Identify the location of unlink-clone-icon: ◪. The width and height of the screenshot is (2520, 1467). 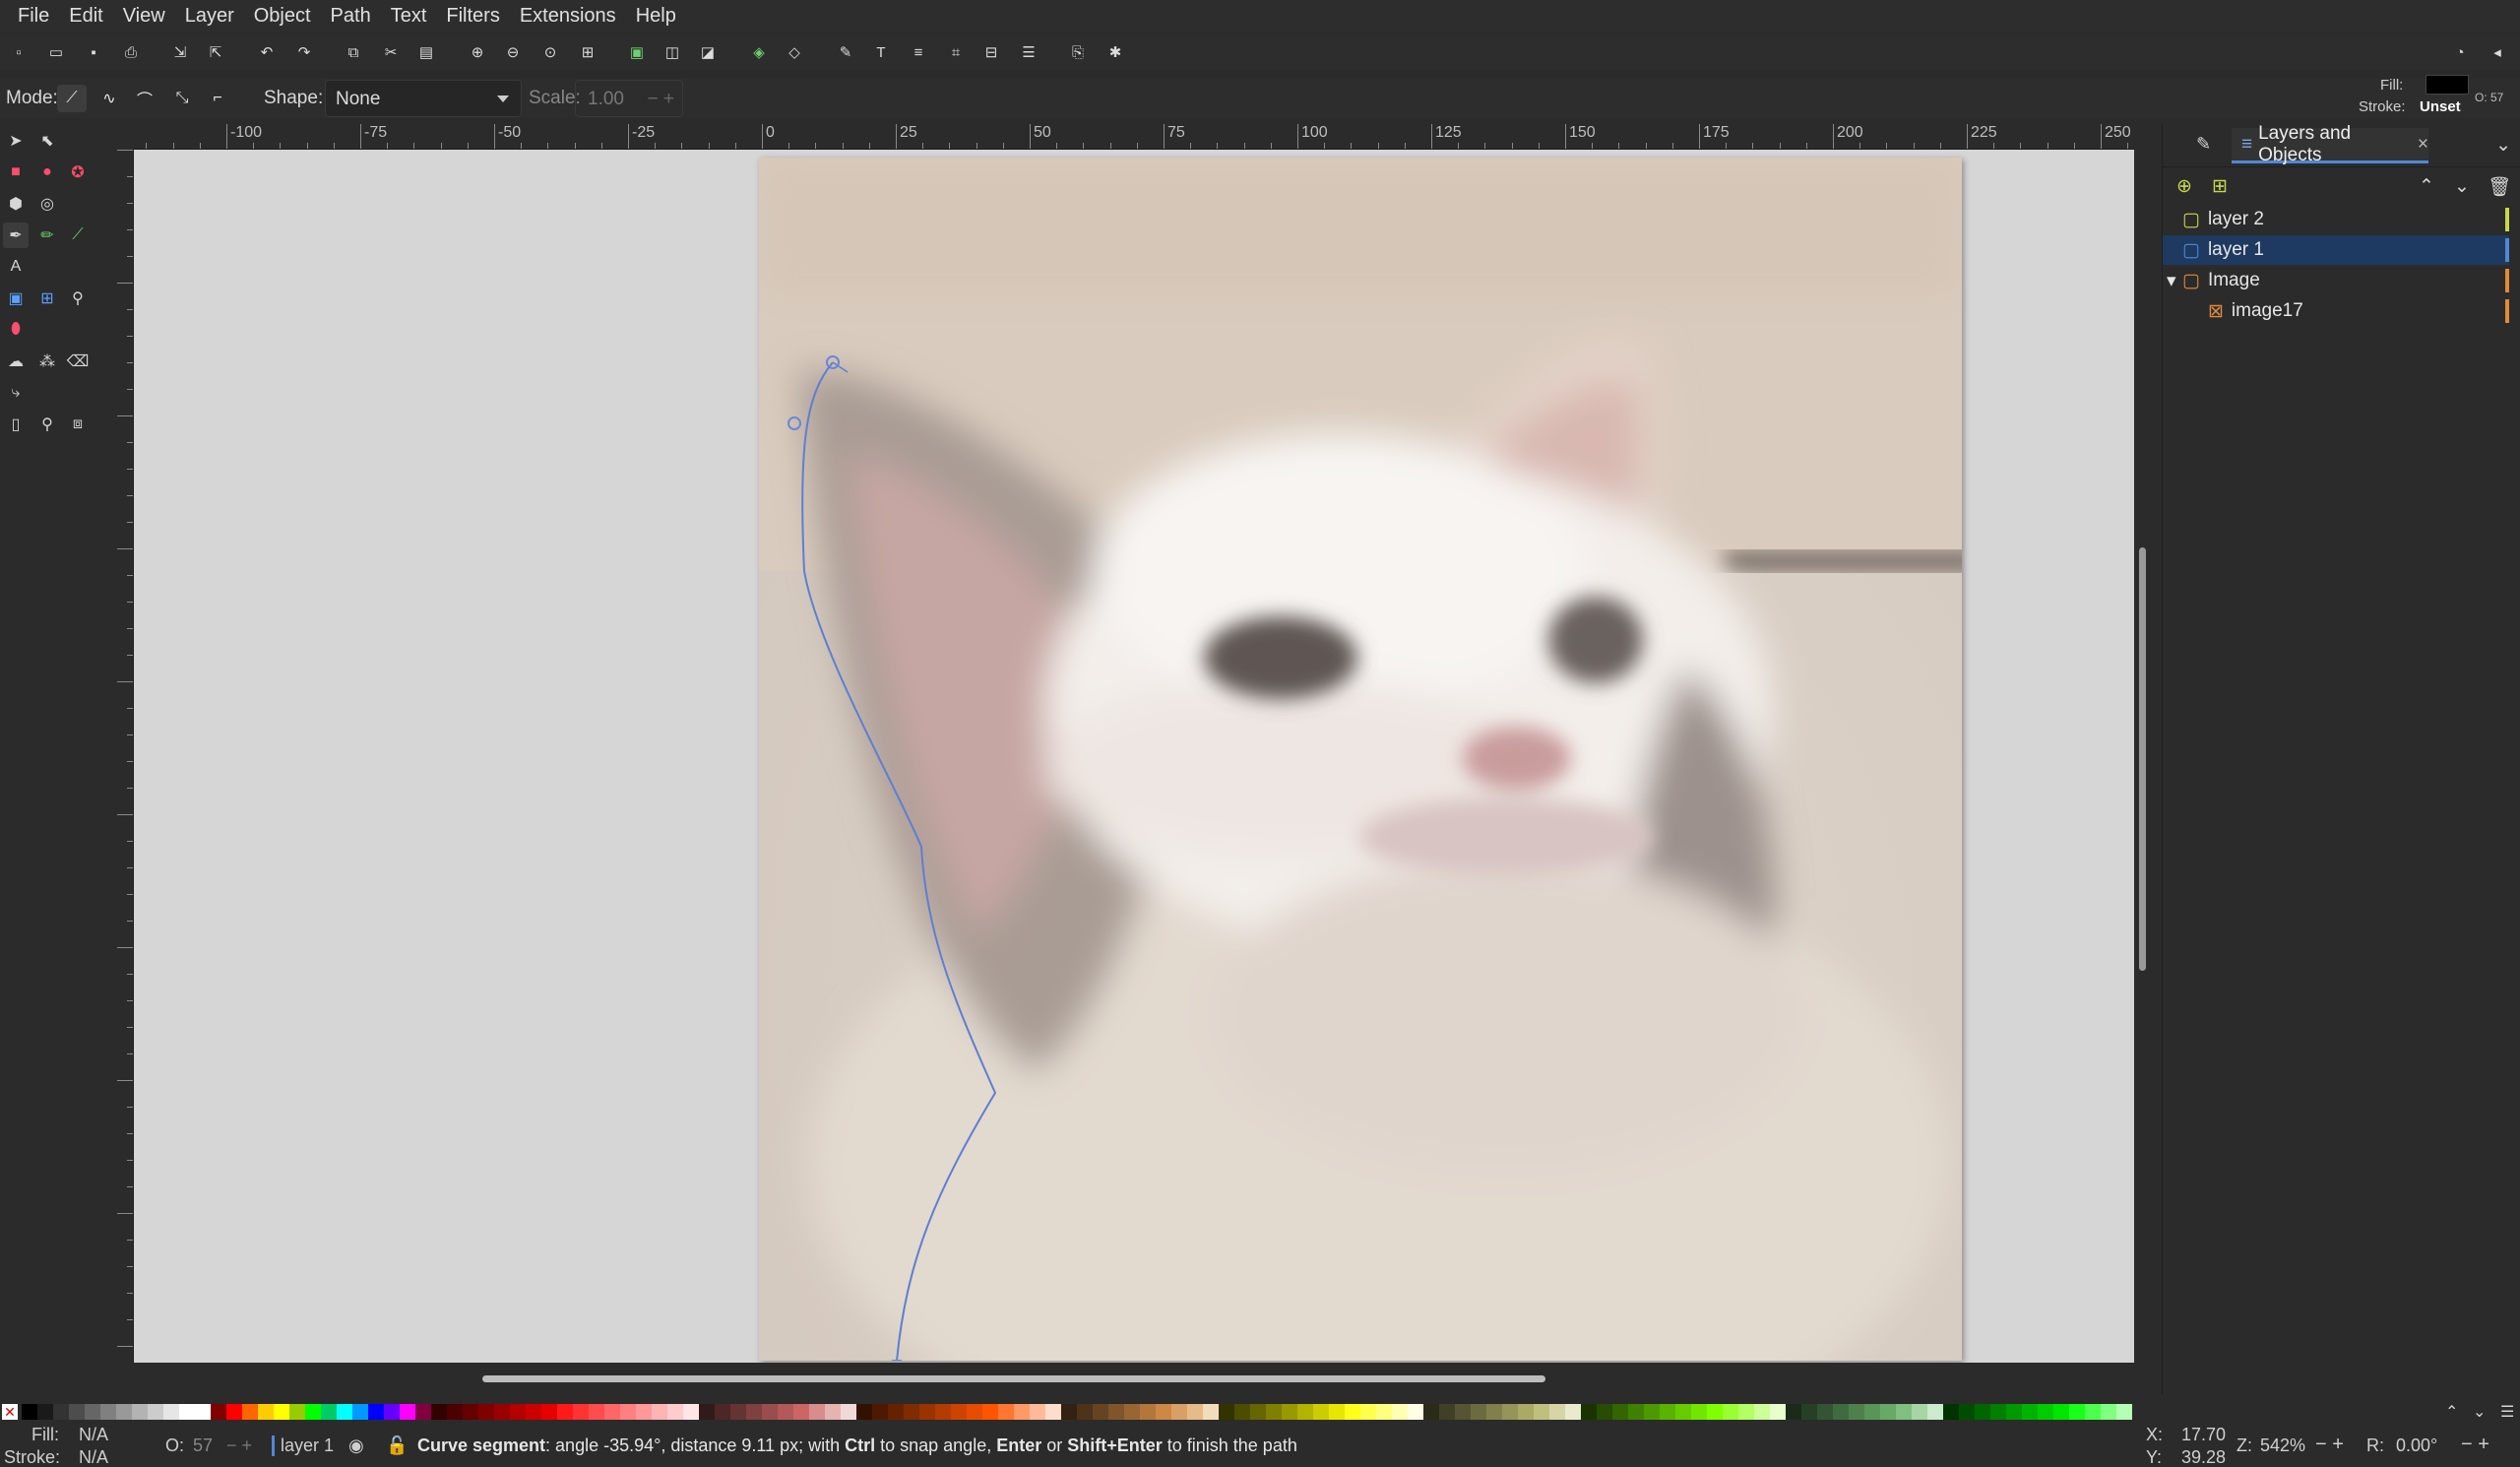
(708, 52).